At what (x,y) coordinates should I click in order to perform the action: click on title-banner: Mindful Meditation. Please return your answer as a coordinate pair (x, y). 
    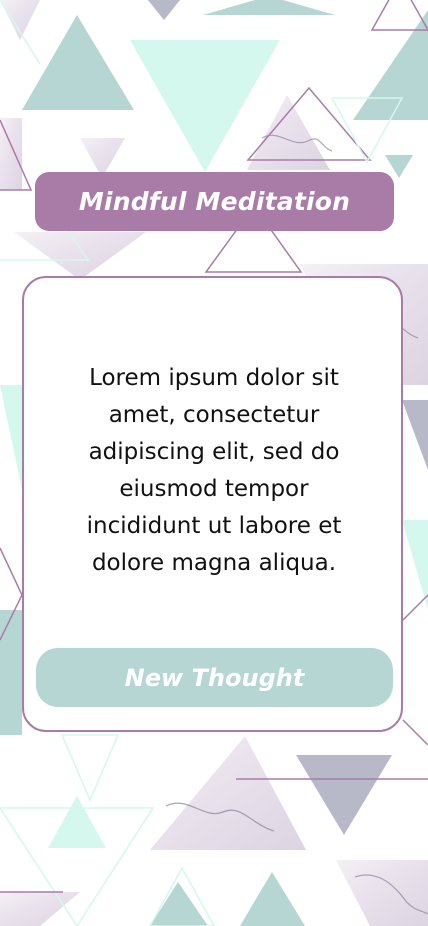
    Looking at the image, I should click on (214, 201).